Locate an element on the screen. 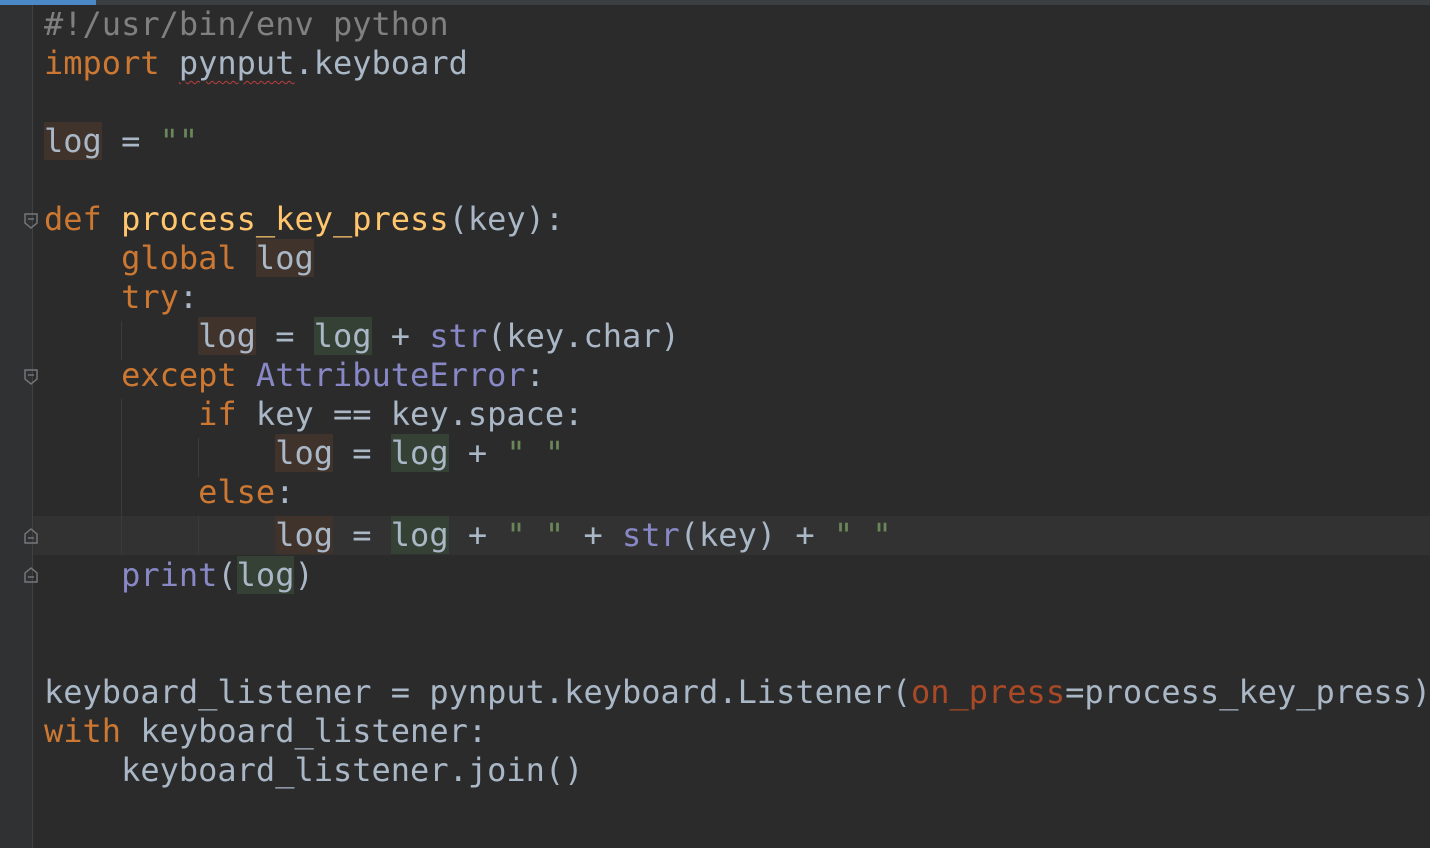 The image size is (1430, 848). code-line-8: try: is located at coordinates (121, 297).